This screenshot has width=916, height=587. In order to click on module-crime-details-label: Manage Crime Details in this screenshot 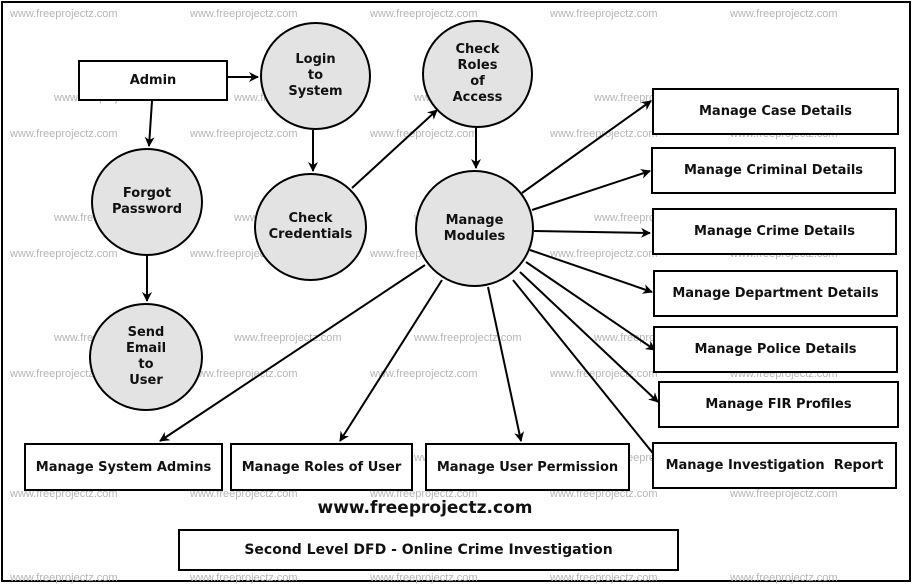, I will do `click(774, 231)`.